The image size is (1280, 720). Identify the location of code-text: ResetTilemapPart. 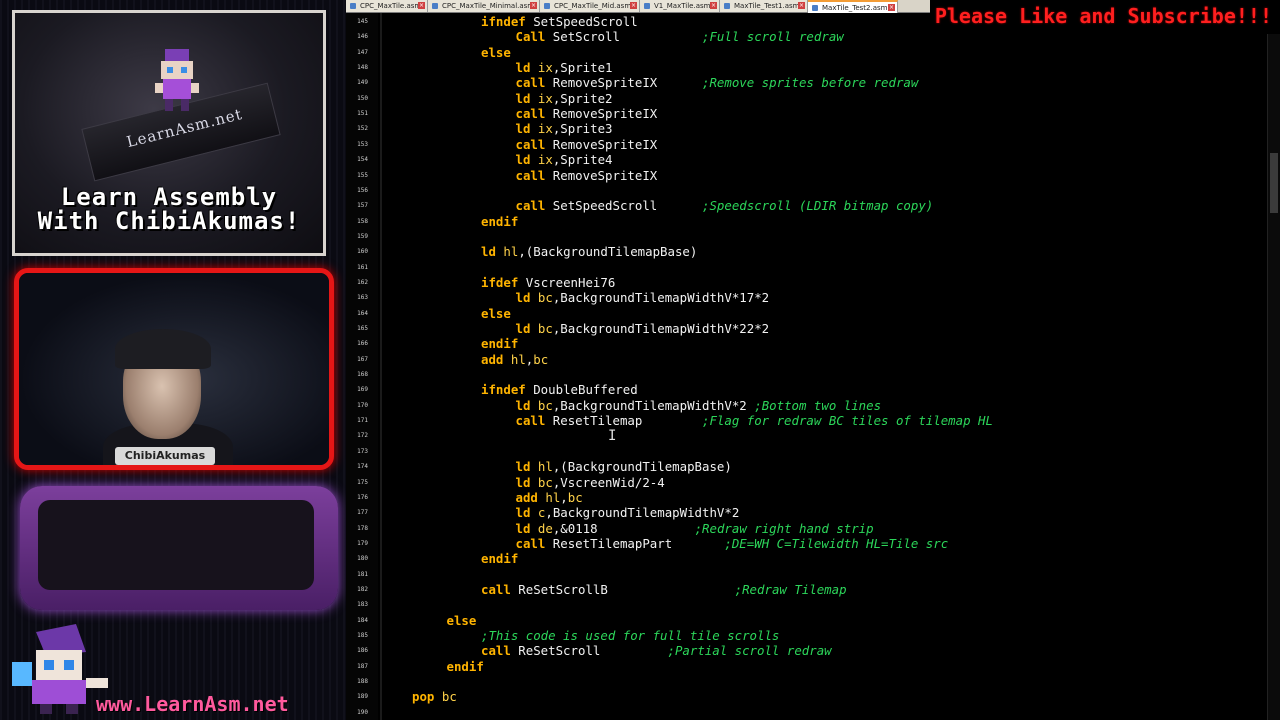
(635, 543).